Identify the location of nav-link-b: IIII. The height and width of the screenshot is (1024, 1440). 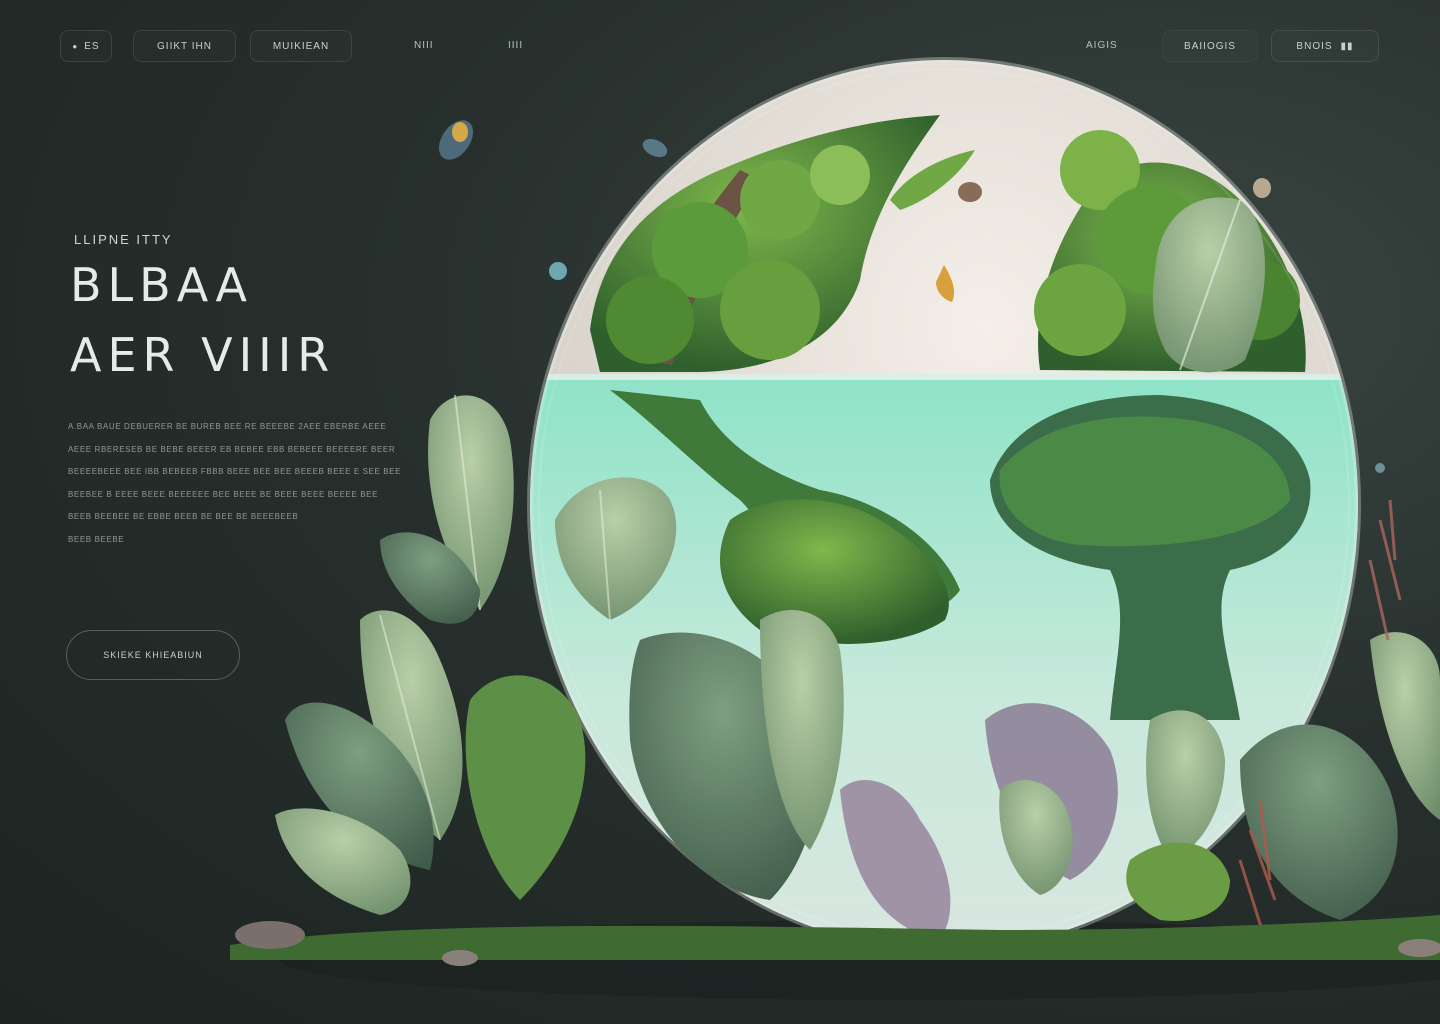
(515, 45).